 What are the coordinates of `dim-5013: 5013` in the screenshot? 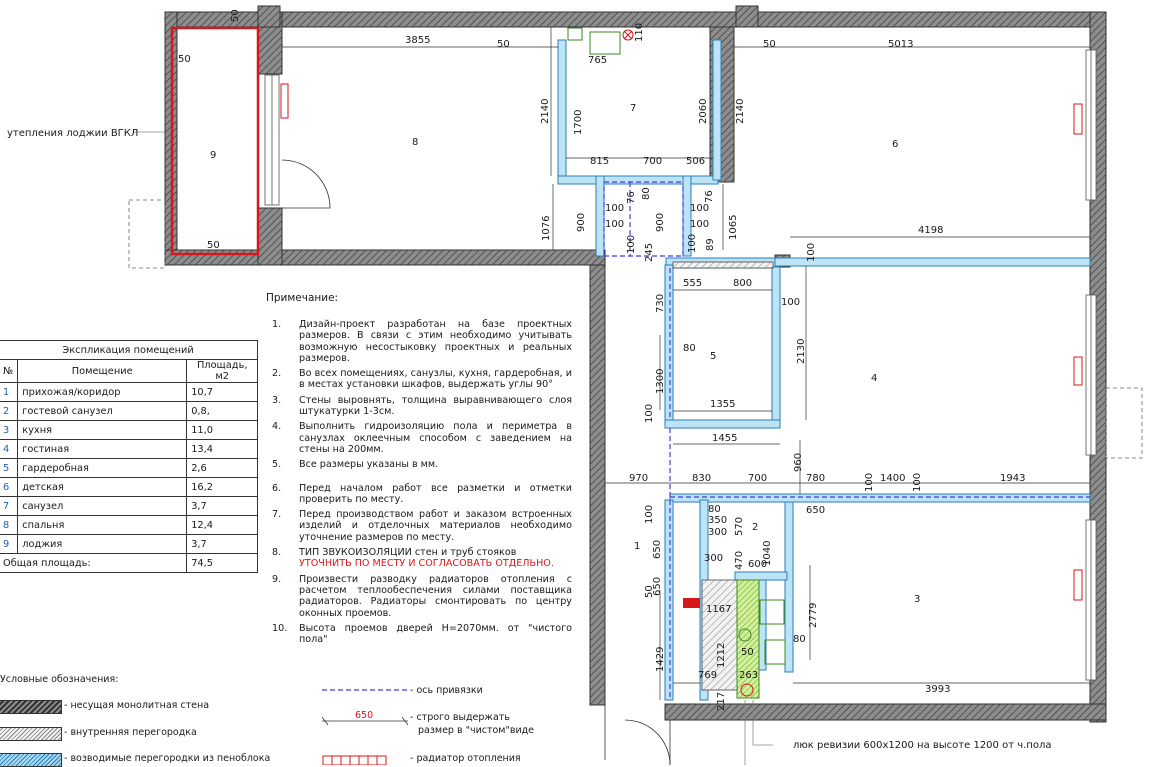 It's located at (900, 44).